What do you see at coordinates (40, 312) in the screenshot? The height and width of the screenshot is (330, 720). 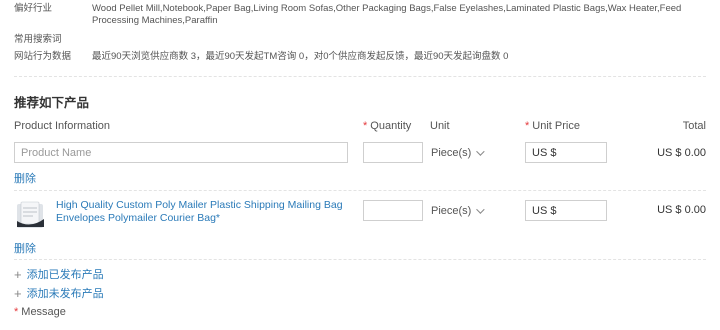 I see `message-label: * Message` at bounding box center [40, 312].